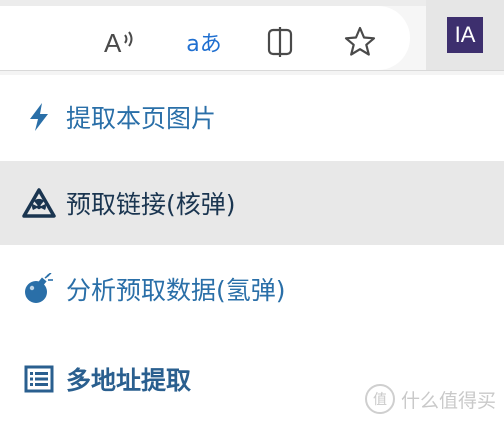 The width and height of the screenshot is (504, 428). I want to click on translate-button: aあ, so click(204, 42).